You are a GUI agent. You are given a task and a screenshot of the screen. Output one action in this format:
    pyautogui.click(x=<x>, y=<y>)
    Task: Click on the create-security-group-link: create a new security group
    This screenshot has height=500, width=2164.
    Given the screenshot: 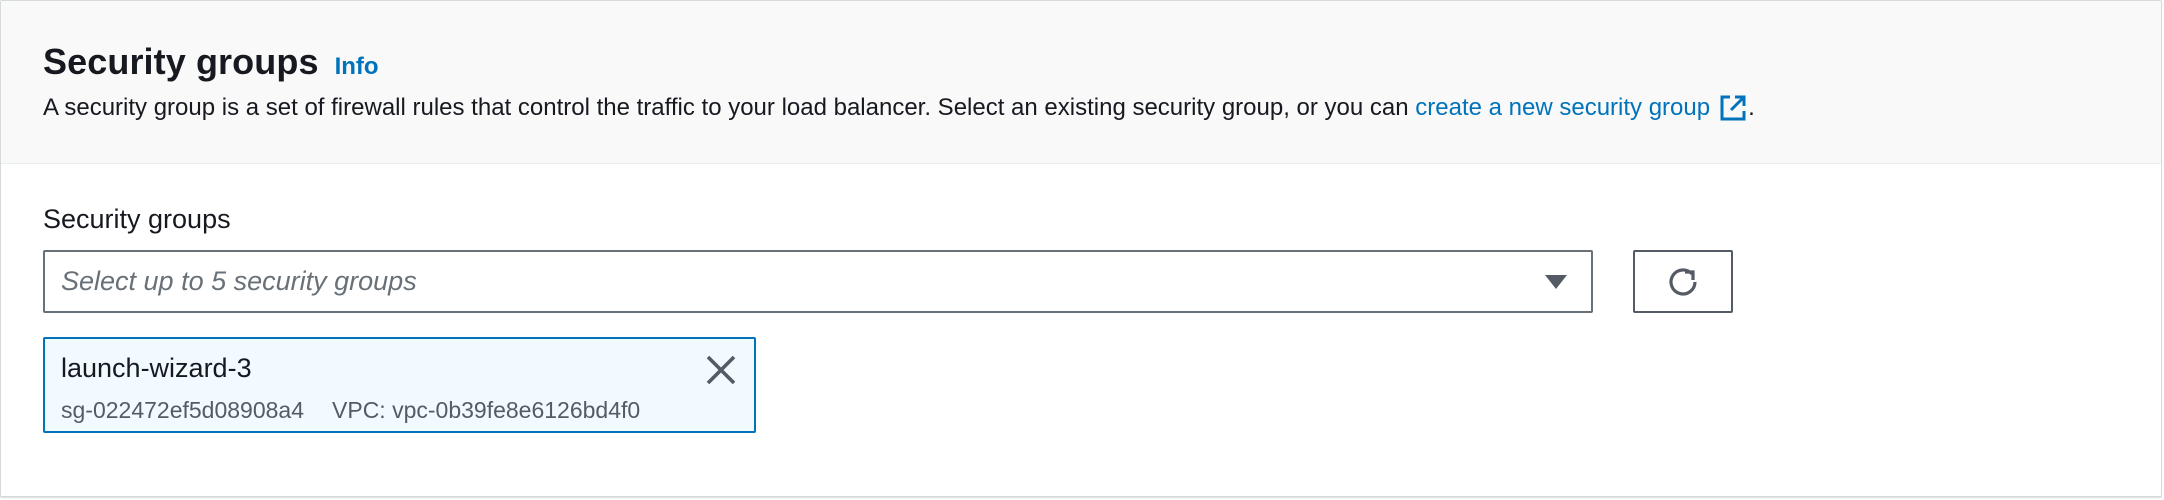 What is the action you would take?
    pyautogui.click(x=1581, y=108)
    